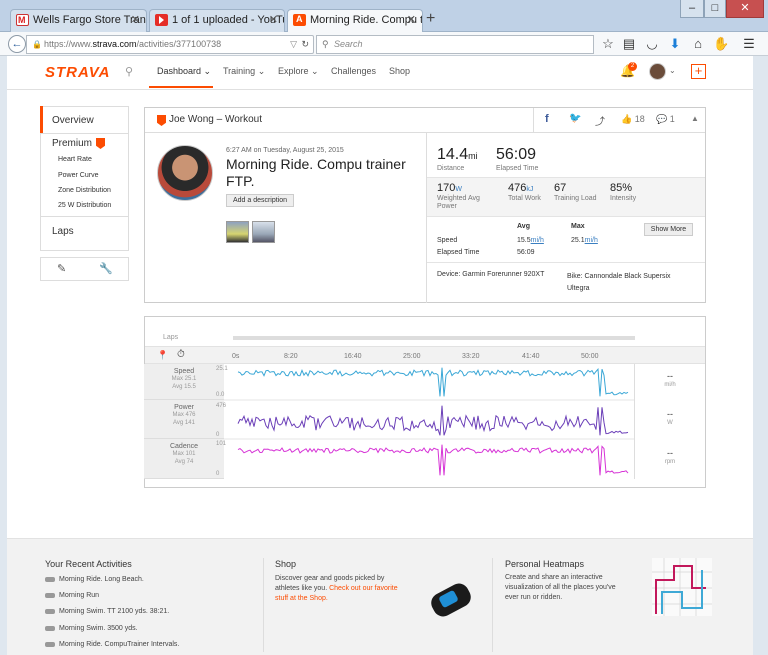 The image size is (768, 655). What do you see at coordinates (575, 118) in the screenshot?
I see `twitter-icon: 🐦` at bounding box center [575, 118].